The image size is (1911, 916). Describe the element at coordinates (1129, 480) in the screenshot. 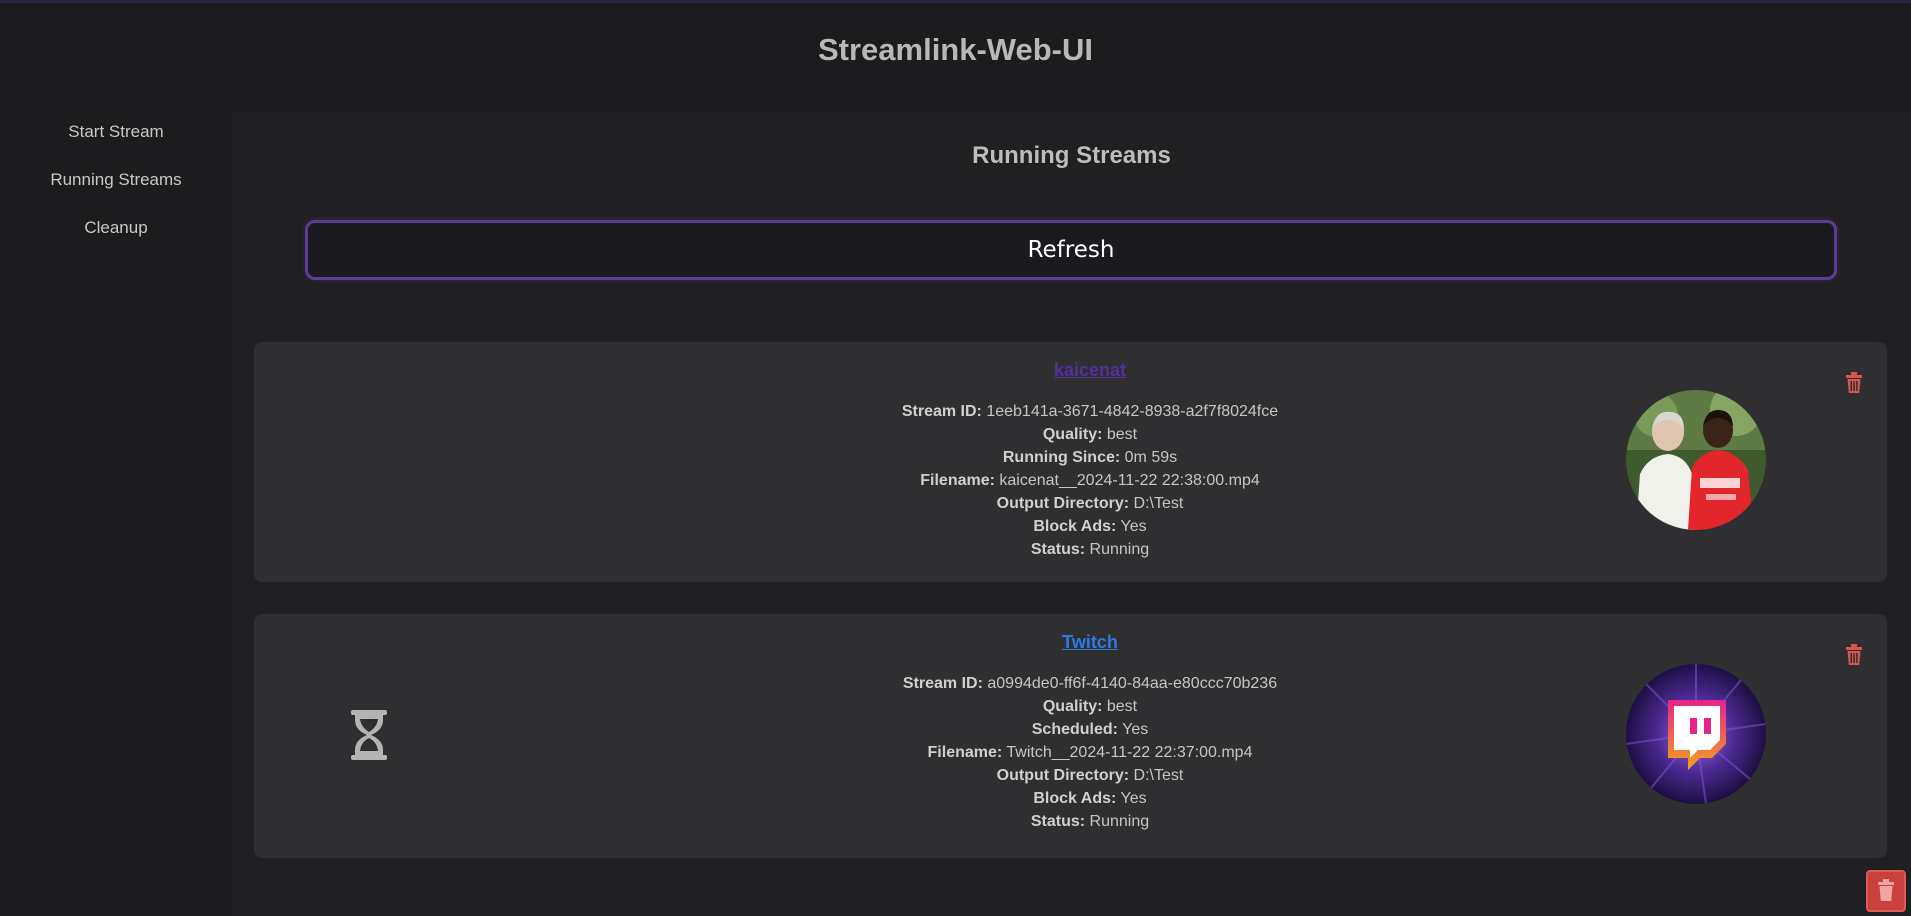

I see `filename-value: kaicenat__2024-11-22 22:38:00.mp4` at that location.